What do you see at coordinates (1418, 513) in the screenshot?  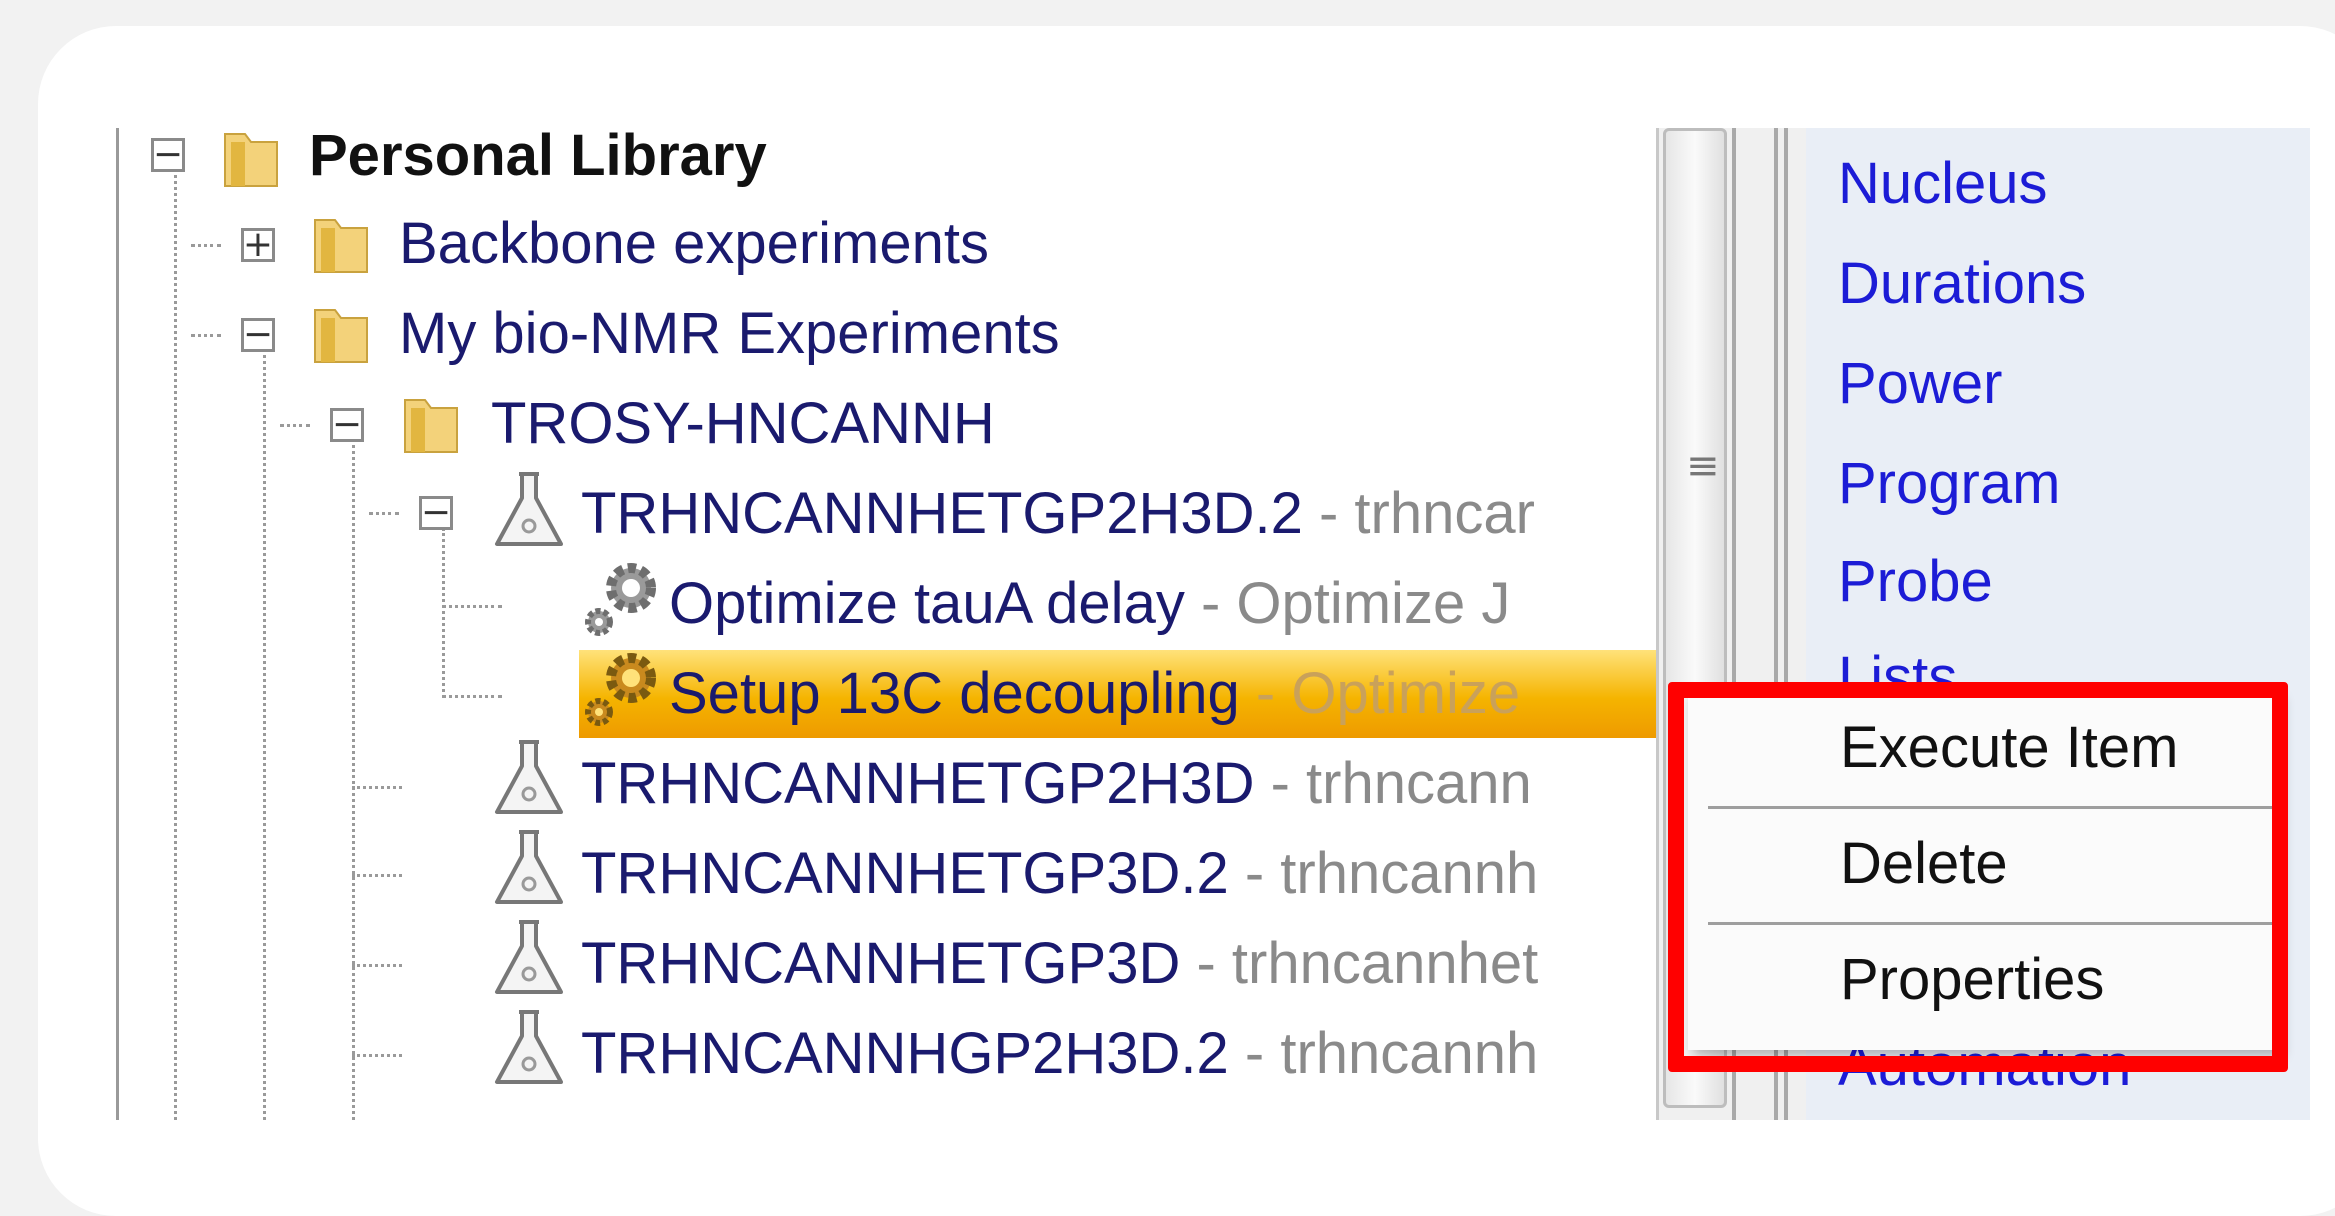 I see `tree-row-desc: - trhncar` at bounding box center [1418, 513].